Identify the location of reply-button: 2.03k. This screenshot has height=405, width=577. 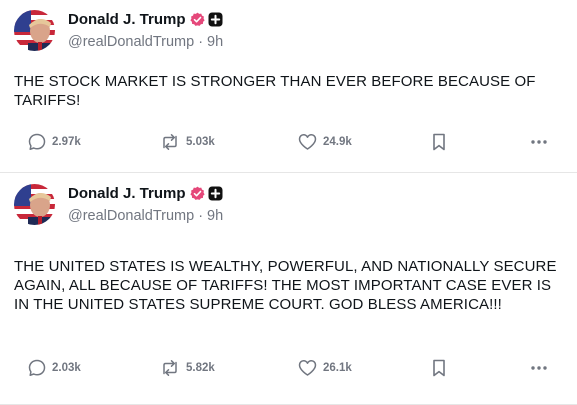
(54, 368).